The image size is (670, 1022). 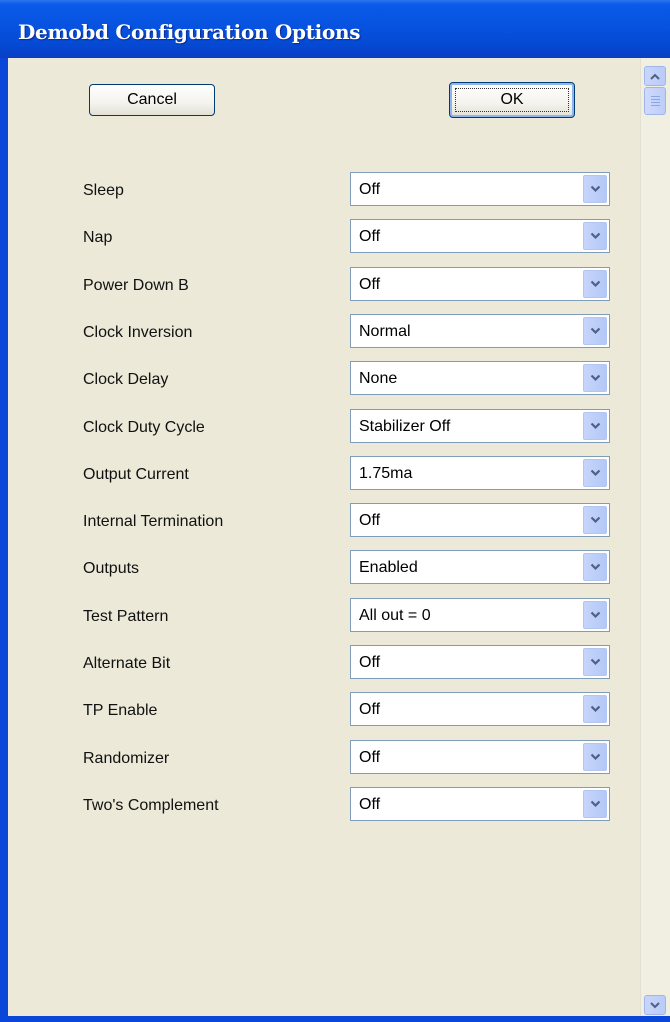 What do you see at coordinates (126, 758) in the screenshot?
I see `option-label: Randomizer` at bounding box center [126, 758].